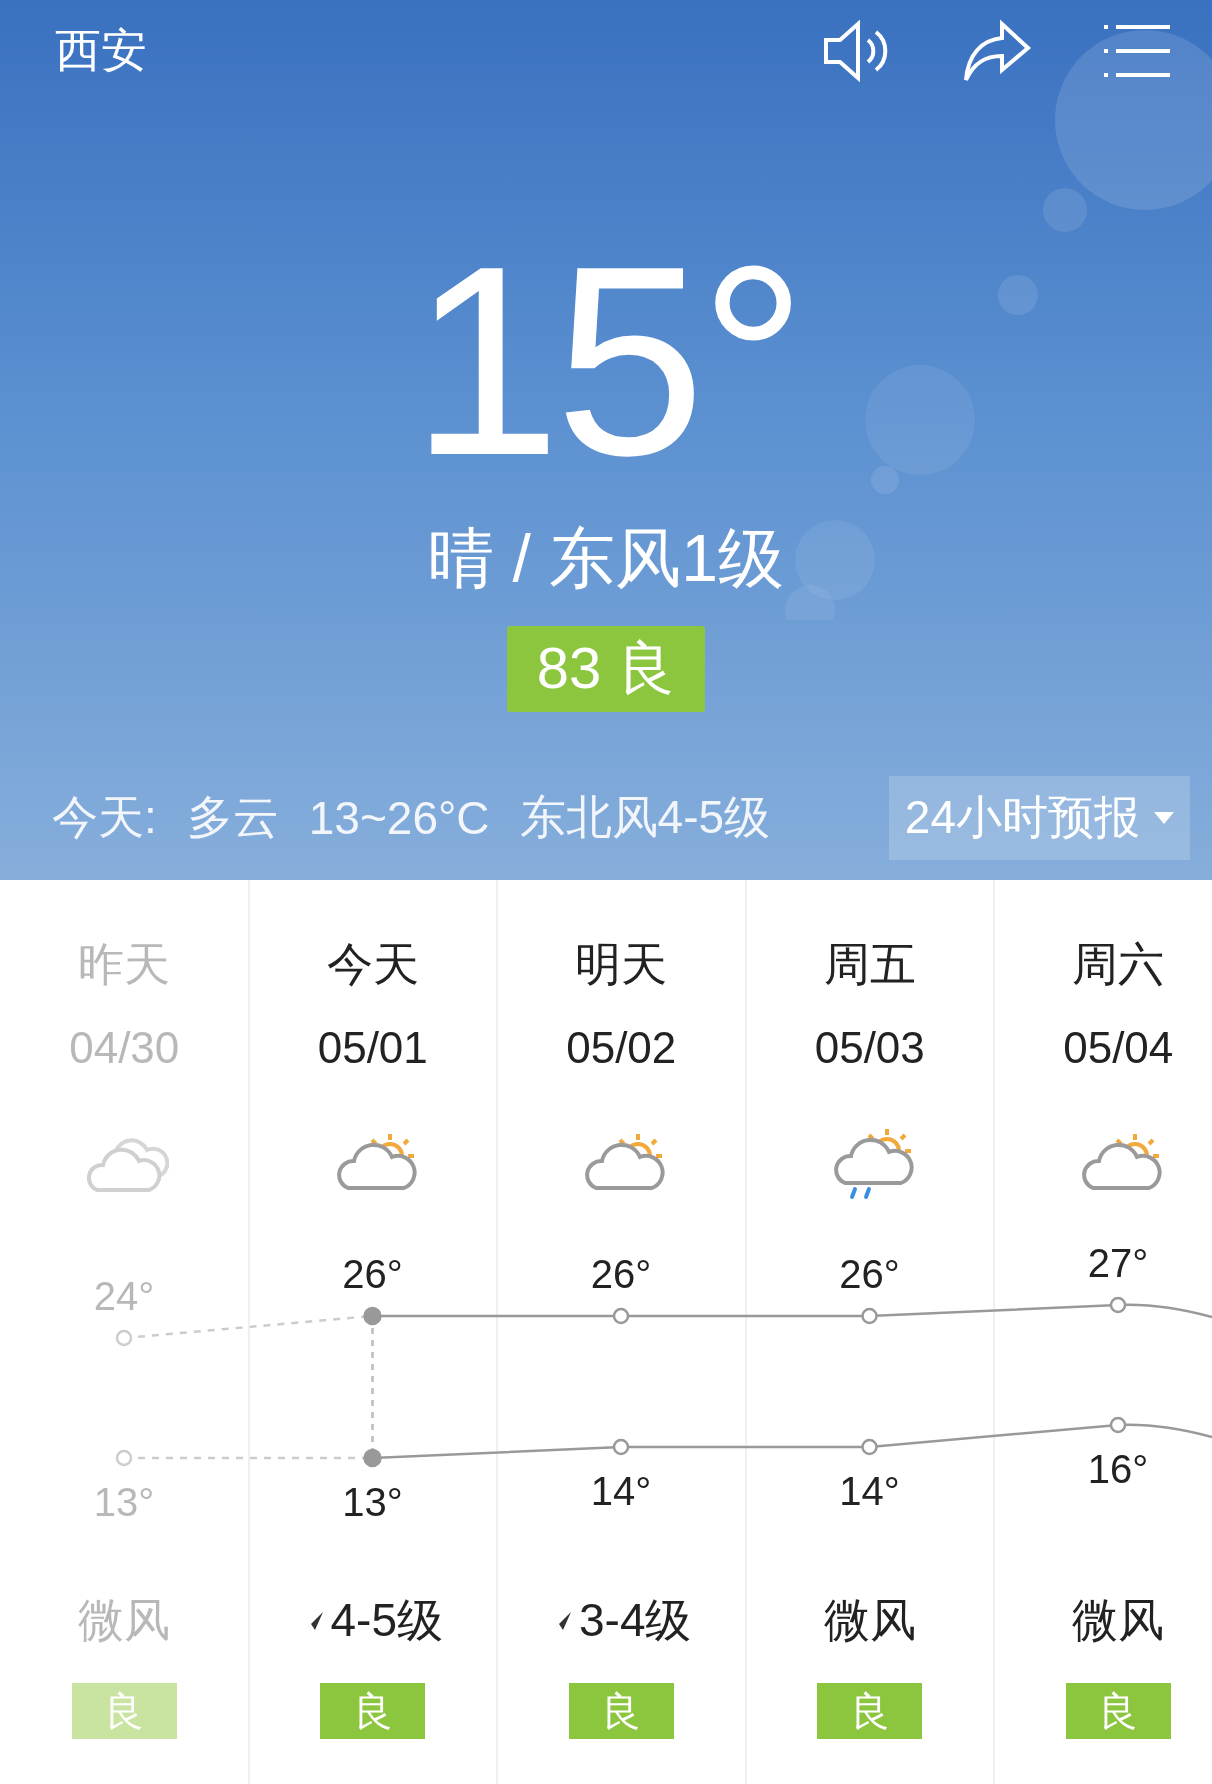 The width and height of the screenshot is (1212, 1784). What do you see at coordinates (399, 818) in the screenshot?
I see `today-temperature-range: 13~26°C` at bounding box center [399, 818].